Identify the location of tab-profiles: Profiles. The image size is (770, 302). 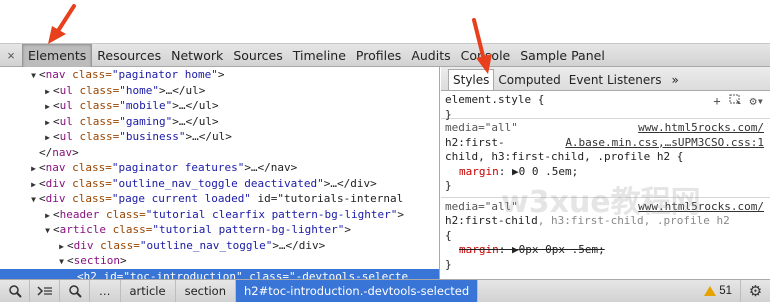
(378, 55).